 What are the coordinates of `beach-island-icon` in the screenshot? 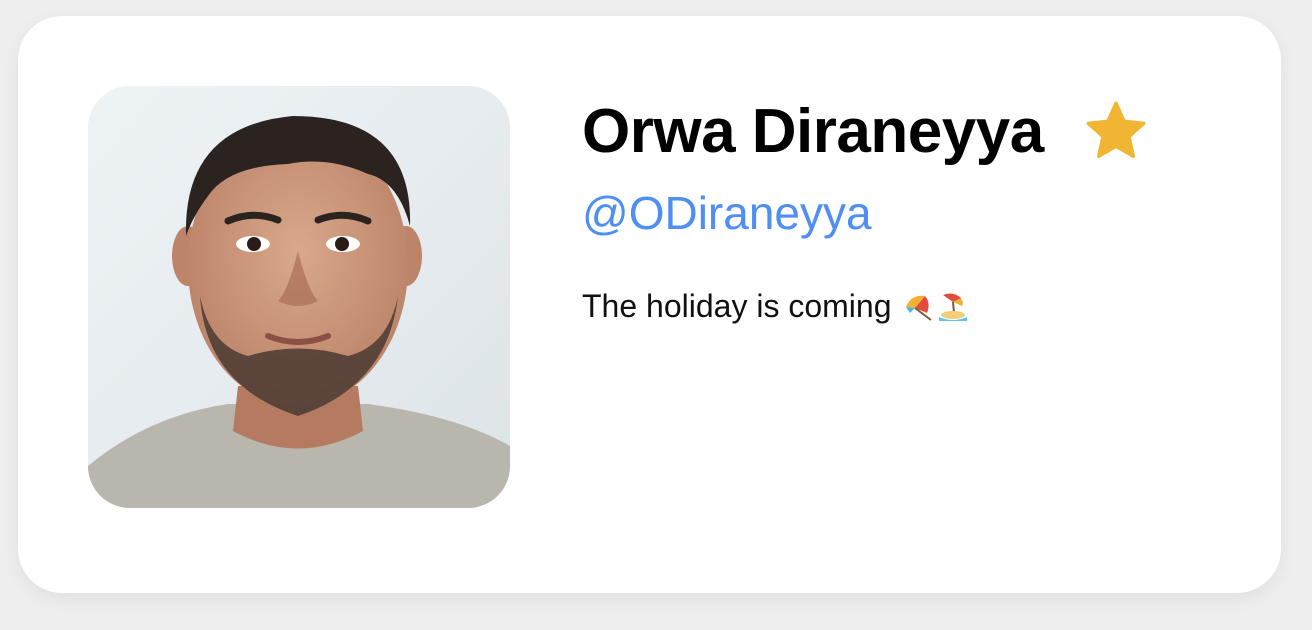 It's located at (953, 307).